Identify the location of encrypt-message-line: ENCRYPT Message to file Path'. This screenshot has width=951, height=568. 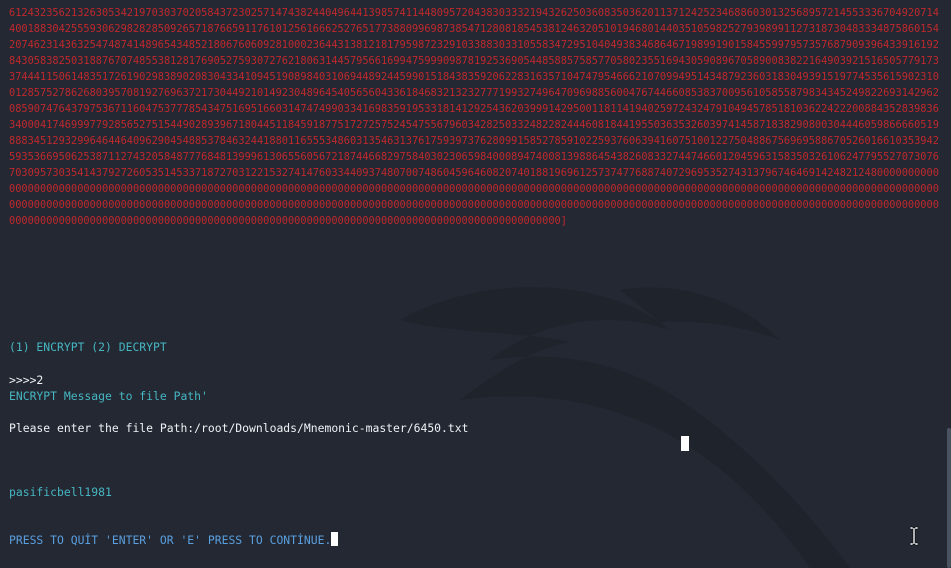
(108, 396).